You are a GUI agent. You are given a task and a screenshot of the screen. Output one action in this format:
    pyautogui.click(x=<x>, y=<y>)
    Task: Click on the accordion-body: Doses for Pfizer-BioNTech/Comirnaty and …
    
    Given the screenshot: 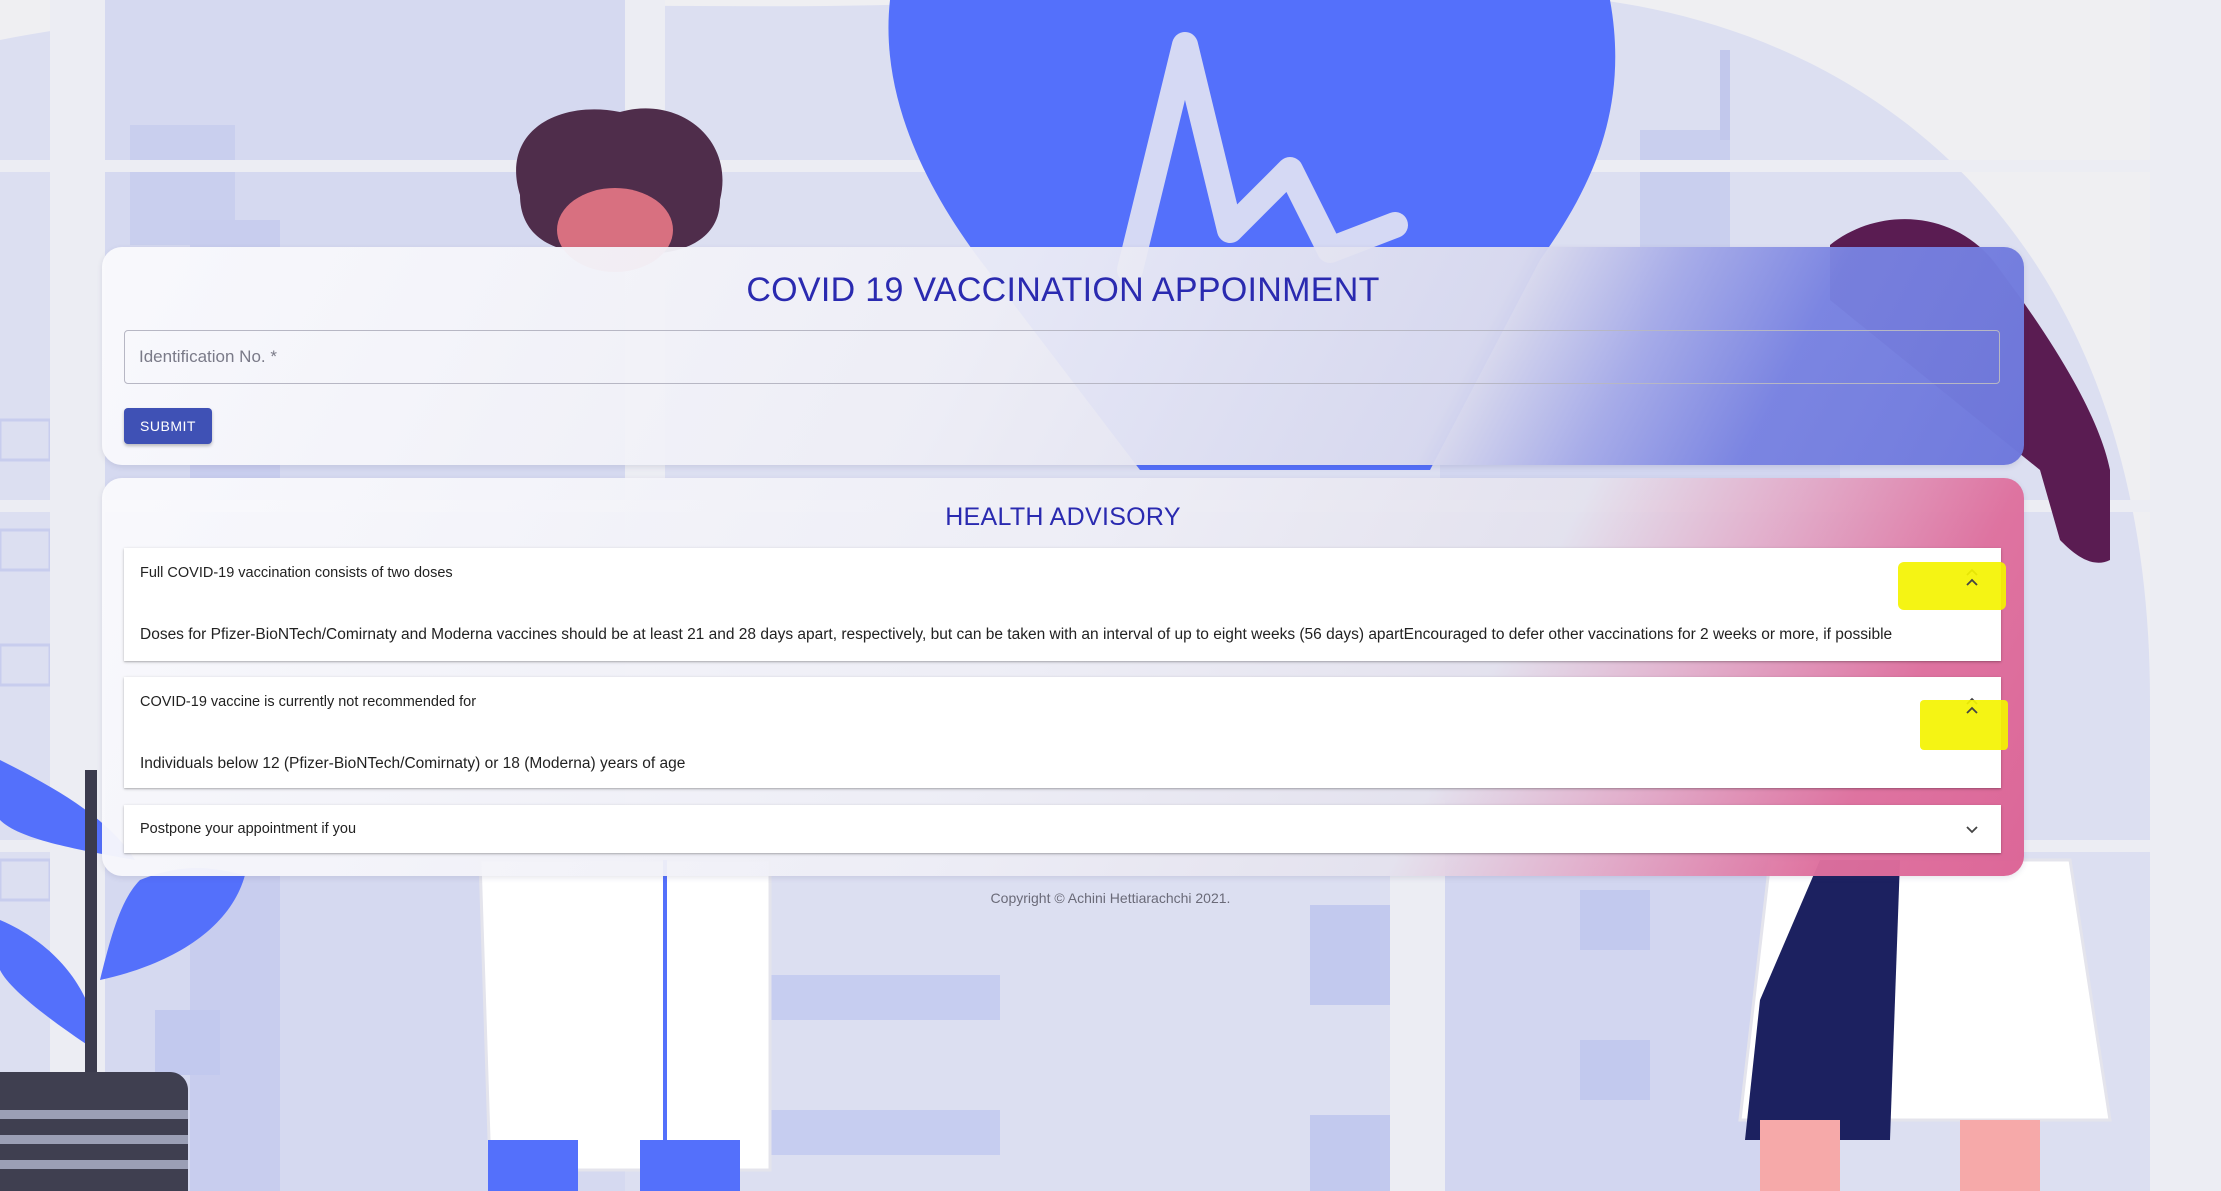 What is the action you would take?
    pyautogui.click(x=1016, y=634)
    